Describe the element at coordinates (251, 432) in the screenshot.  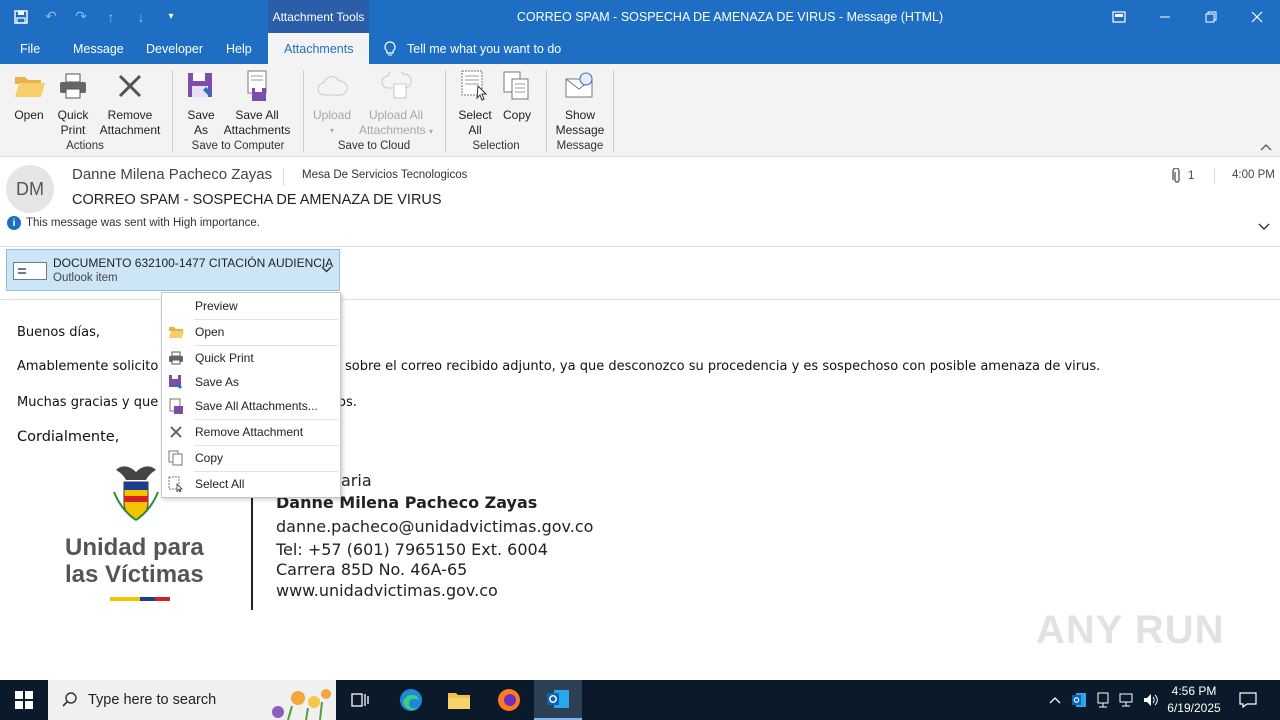
I see `menu-item-remove-attachment: Remove Attachment` at that location.